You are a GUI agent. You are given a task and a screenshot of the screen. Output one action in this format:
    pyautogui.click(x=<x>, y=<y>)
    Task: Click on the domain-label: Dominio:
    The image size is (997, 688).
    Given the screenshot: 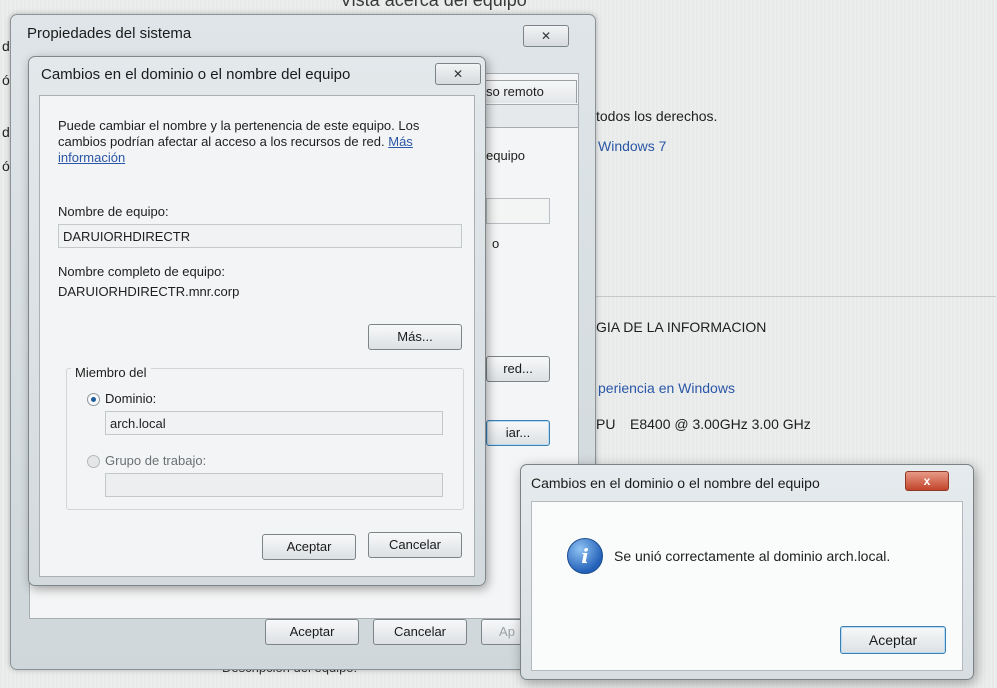 What is the action you would take?
    pyautogui.click(x=131, y=398)
    